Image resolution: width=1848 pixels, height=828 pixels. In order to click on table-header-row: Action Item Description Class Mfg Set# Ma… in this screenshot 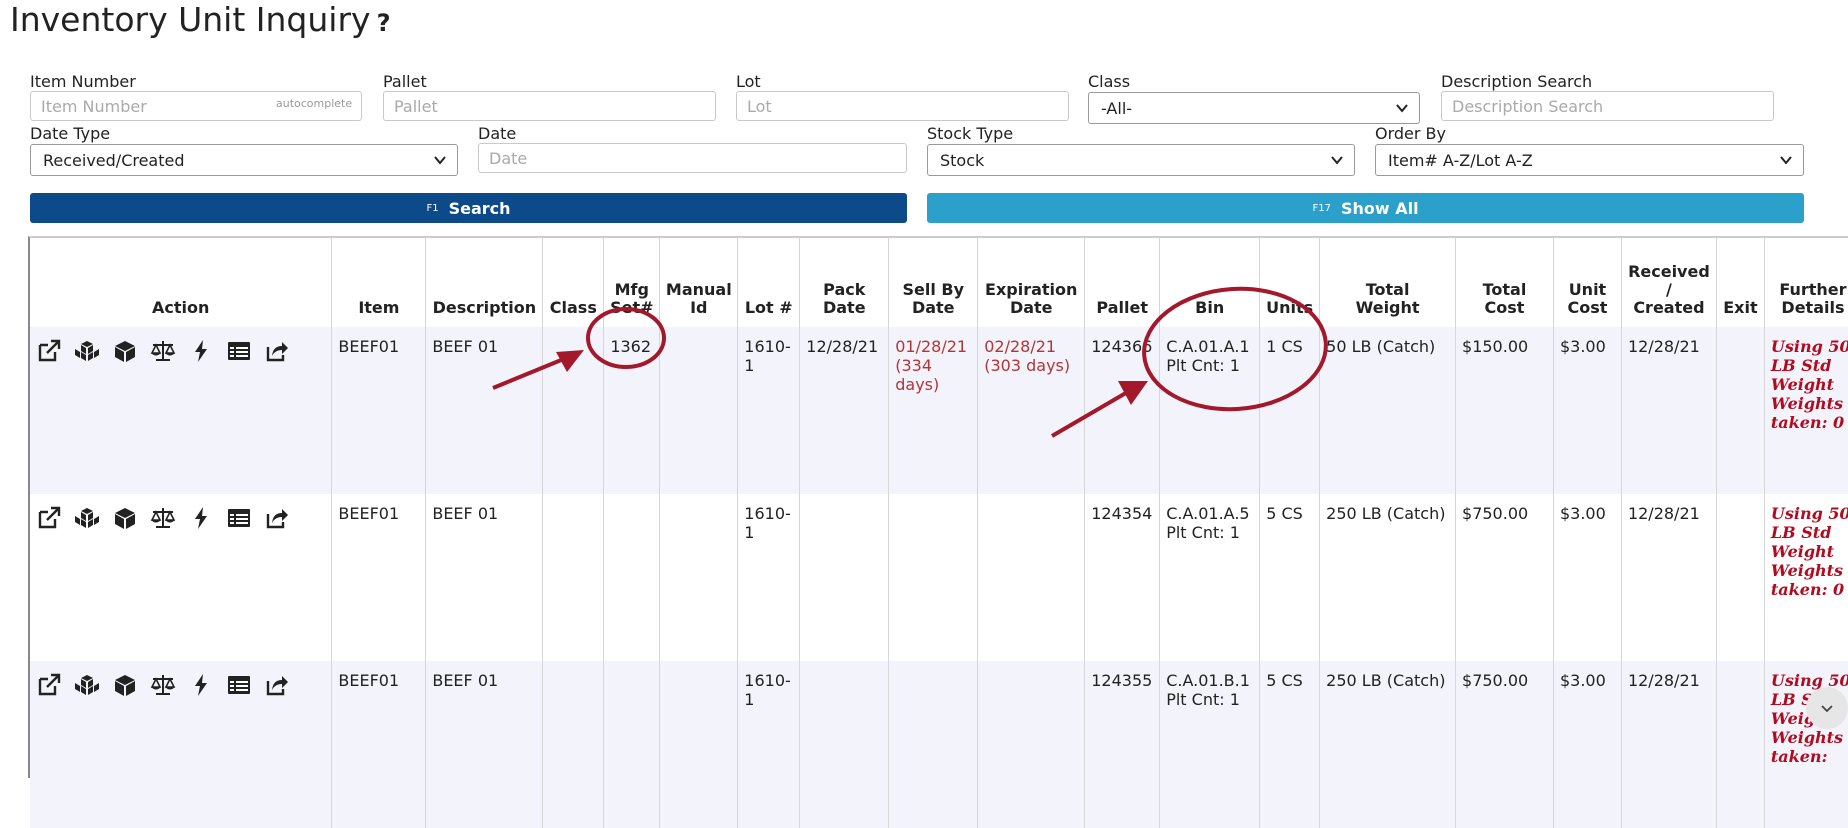, I will do `click(939, 282)`.